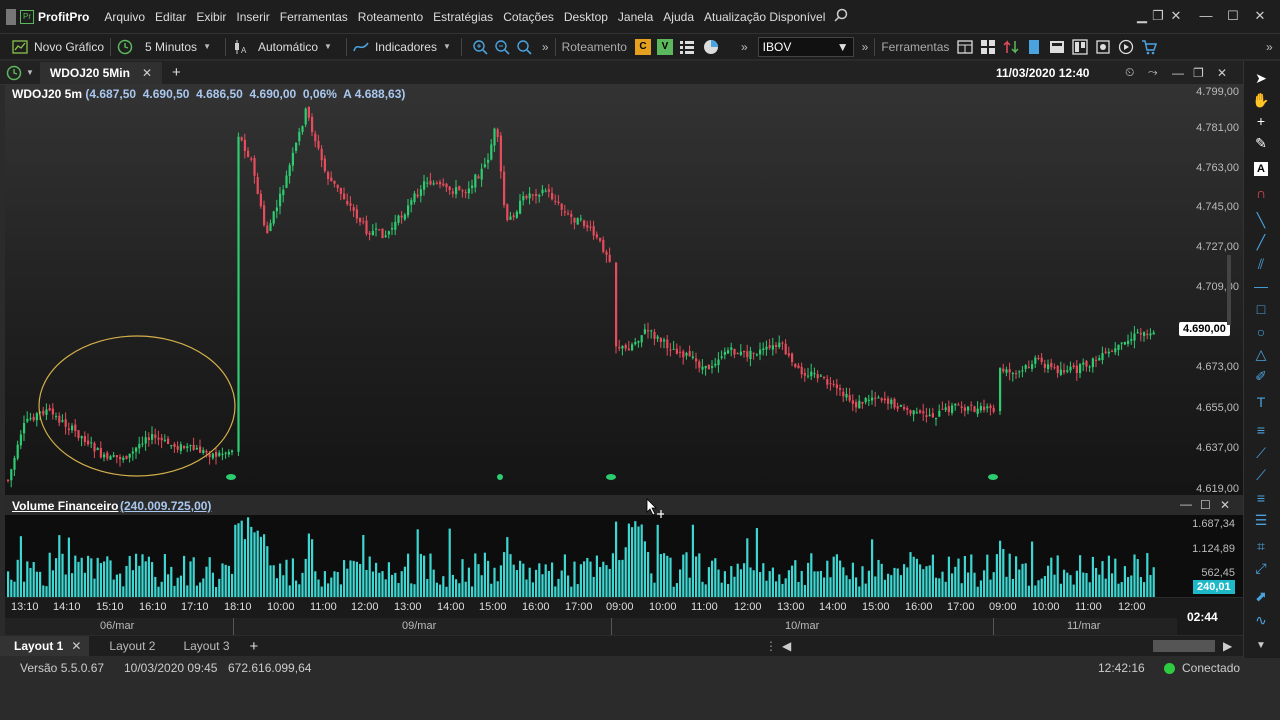 Image resolution: width=1280 pixels, height=720 pixels. I want to click on indicators-button: Indicadores ▼, so click(402, 47).